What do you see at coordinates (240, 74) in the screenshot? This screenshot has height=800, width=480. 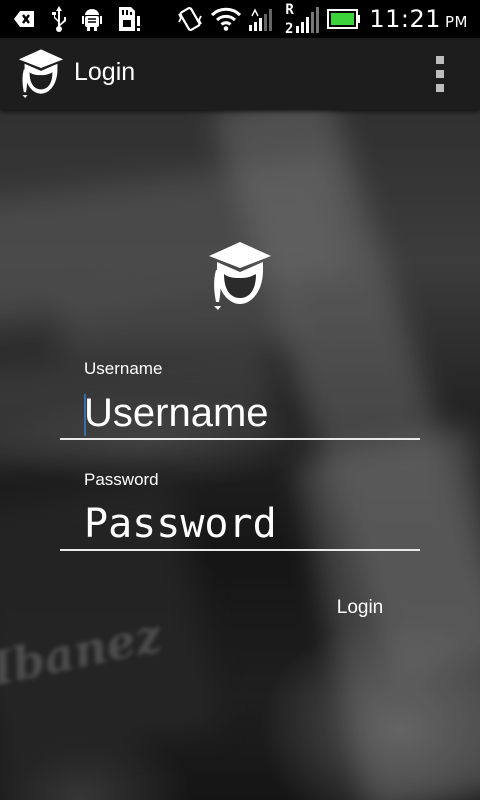 I see `action-bar: Login` at bounding box center [240, 74].